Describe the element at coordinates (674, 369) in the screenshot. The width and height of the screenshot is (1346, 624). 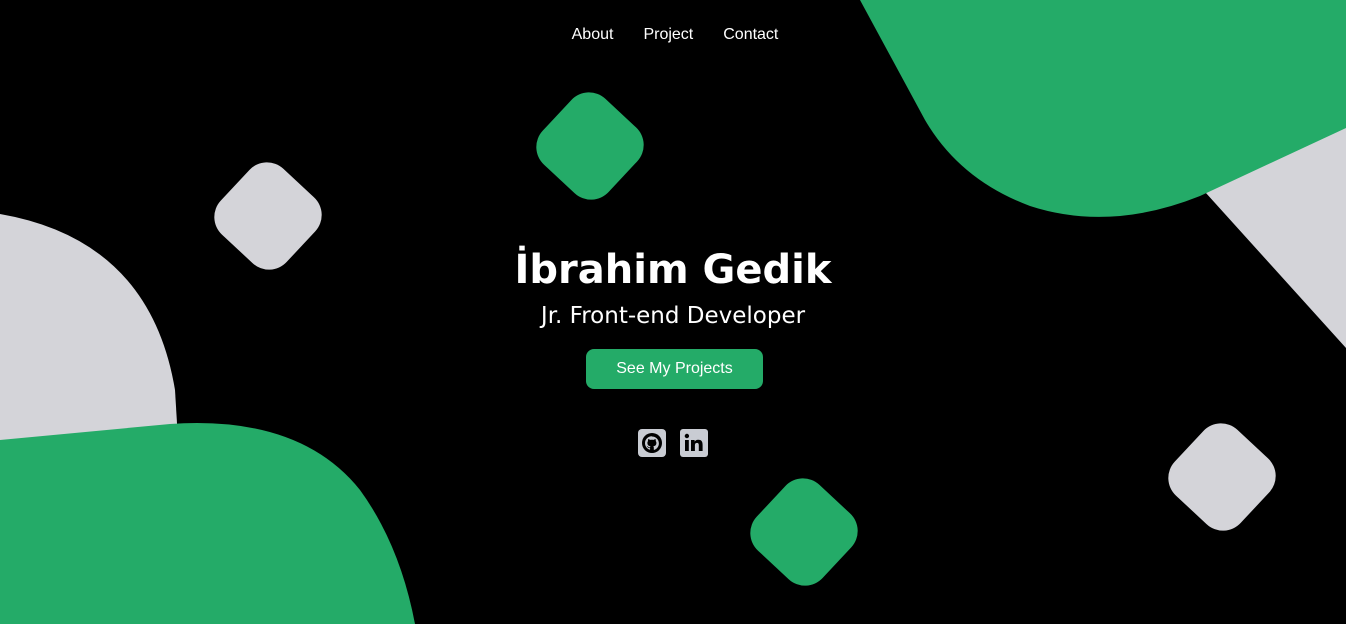
I see `see-projects-button: See My Projects` at that location.